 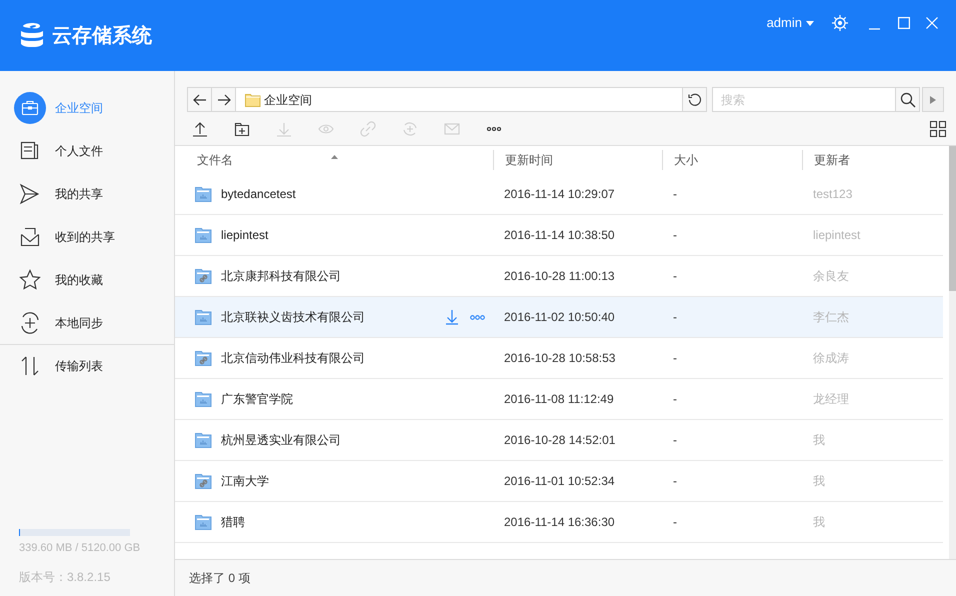 What do you see at coordinates (87, 193) in the screenshot?
I see `nav-item: 我的共享` at bounding box center [87, 193].